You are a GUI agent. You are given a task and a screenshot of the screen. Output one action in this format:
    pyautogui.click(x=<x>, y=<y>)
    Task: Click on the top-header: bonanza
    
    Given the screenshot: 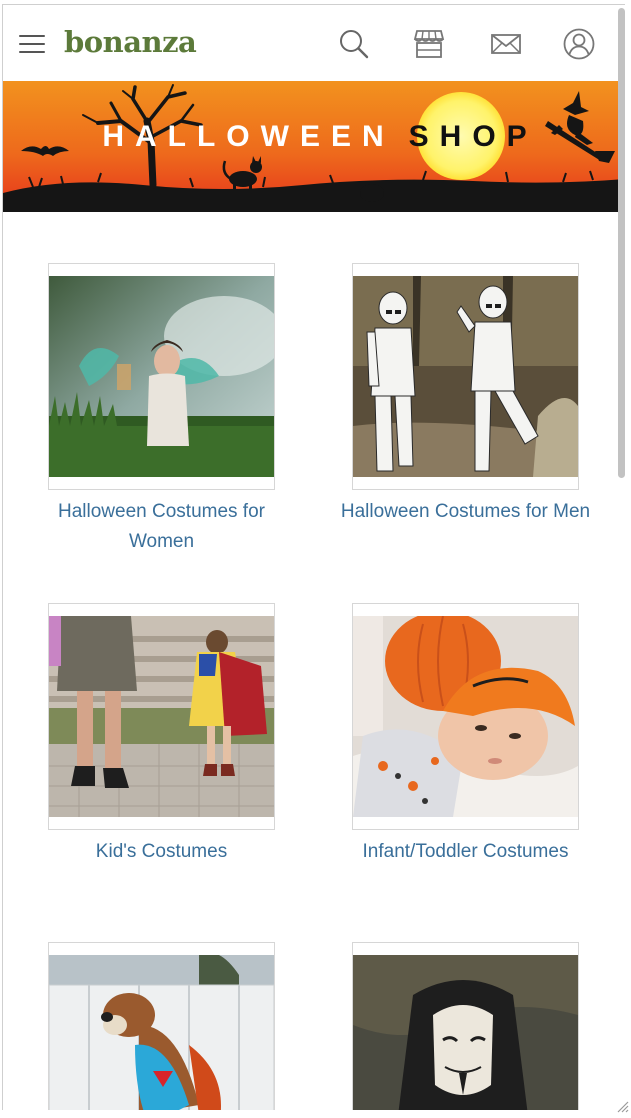 What is the action you would take?
    pyautogui.click(x=314, y=43)
    